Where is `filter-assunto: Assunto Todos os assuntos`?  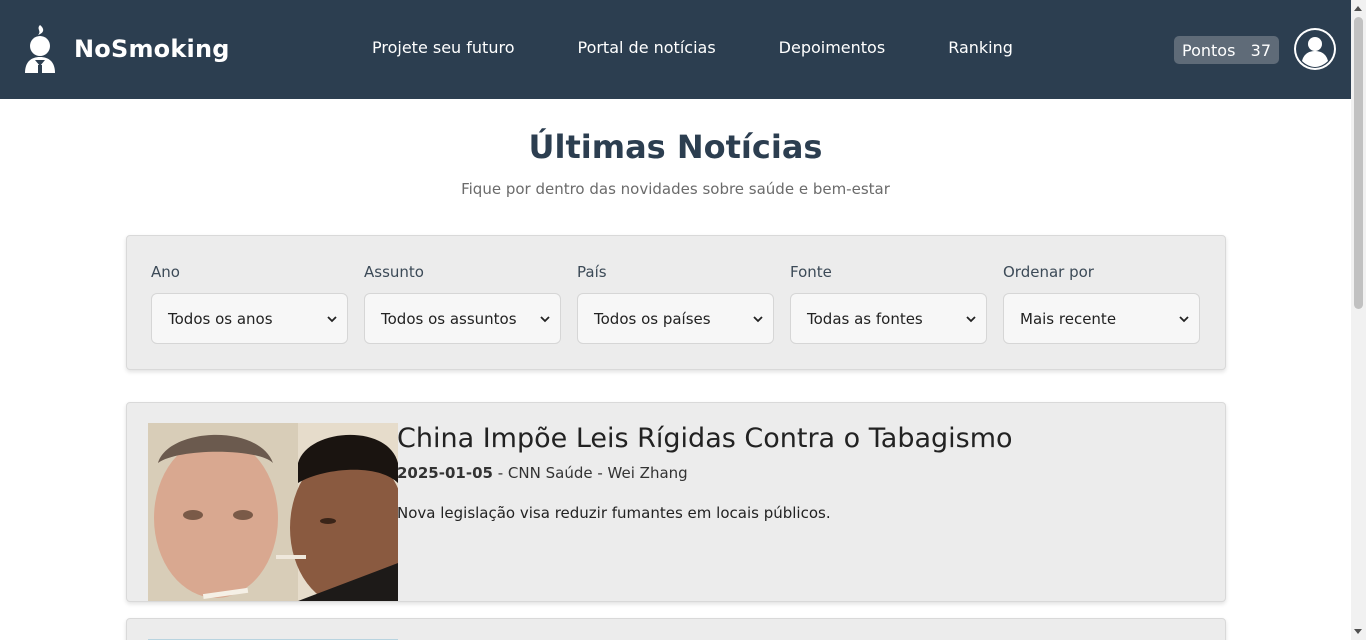 filter-assunto: Assunto Todos os assuntos is located at coordinates (462, 303).